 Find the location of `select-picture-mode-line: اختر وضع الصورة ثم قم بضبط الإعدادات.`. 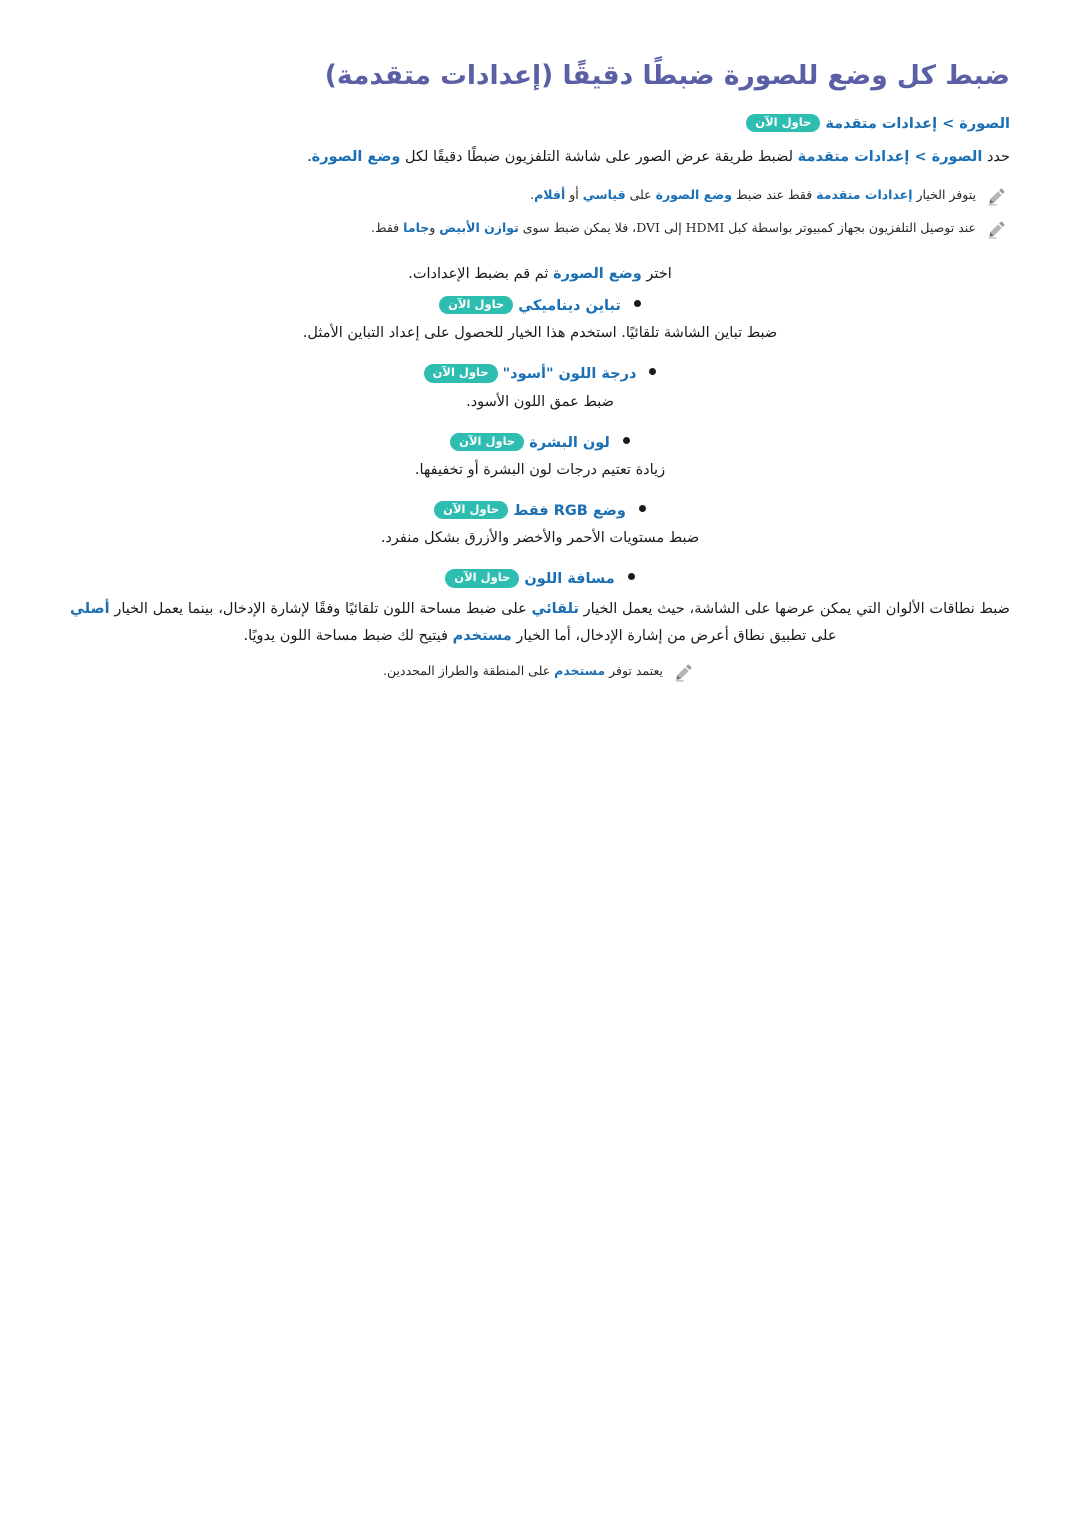

select-picture-mode-line: اختر وضع الصورة ثم قم بضبط الإعدادات. is located at coordinates (540, 274).